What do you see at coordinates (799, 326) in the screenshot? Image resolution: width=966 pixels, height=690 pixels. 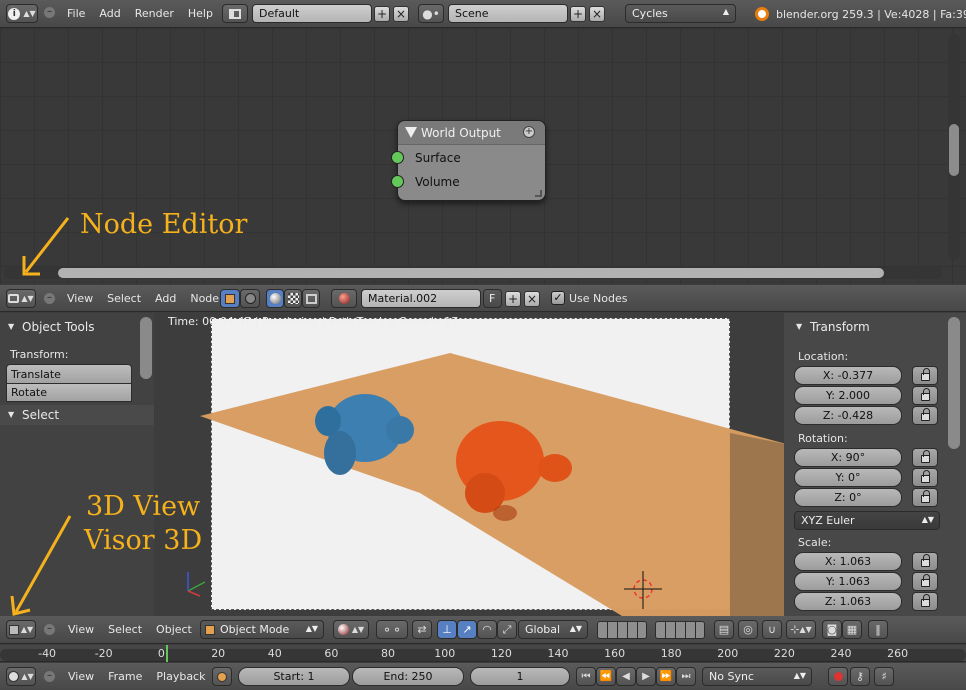 I see `panel-collapse-icon: ▼` at bounding box center [799, 326].